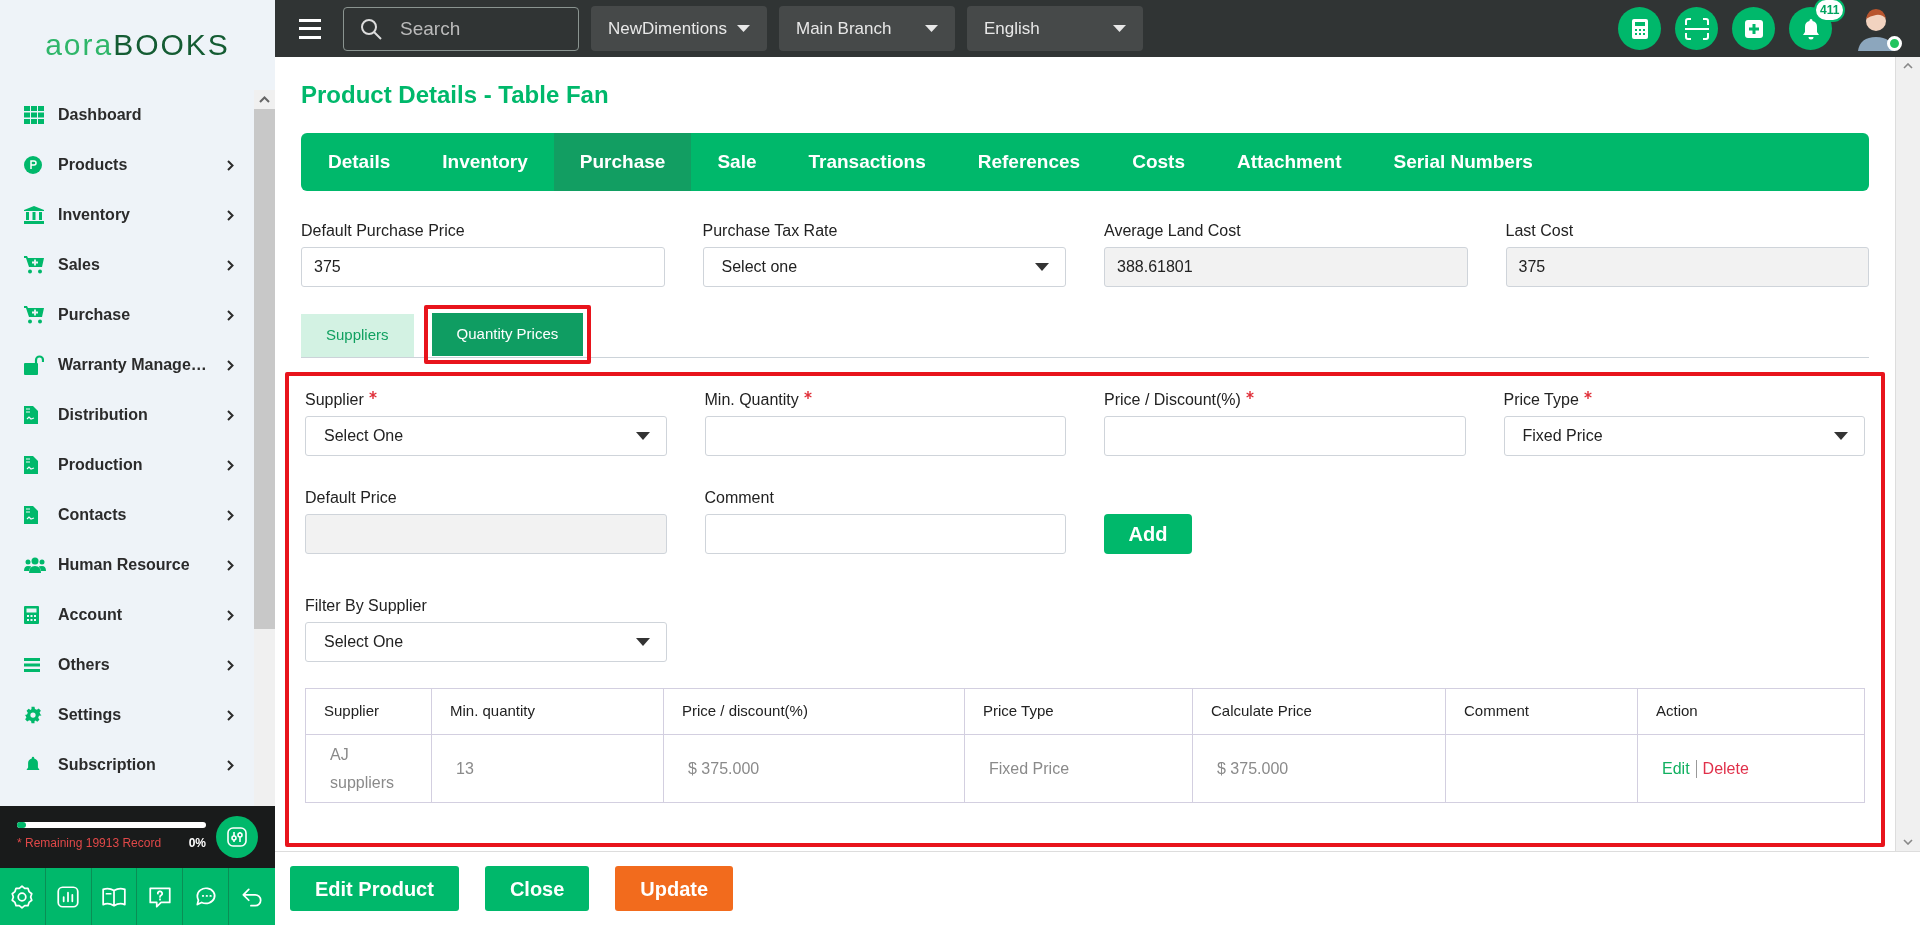 This screenshot has width=1920, height=925. Describe the element at coordinates (89, 843) in the screenshot. I see `remaining-records-text: * Remaining 19913 Record` at that location.